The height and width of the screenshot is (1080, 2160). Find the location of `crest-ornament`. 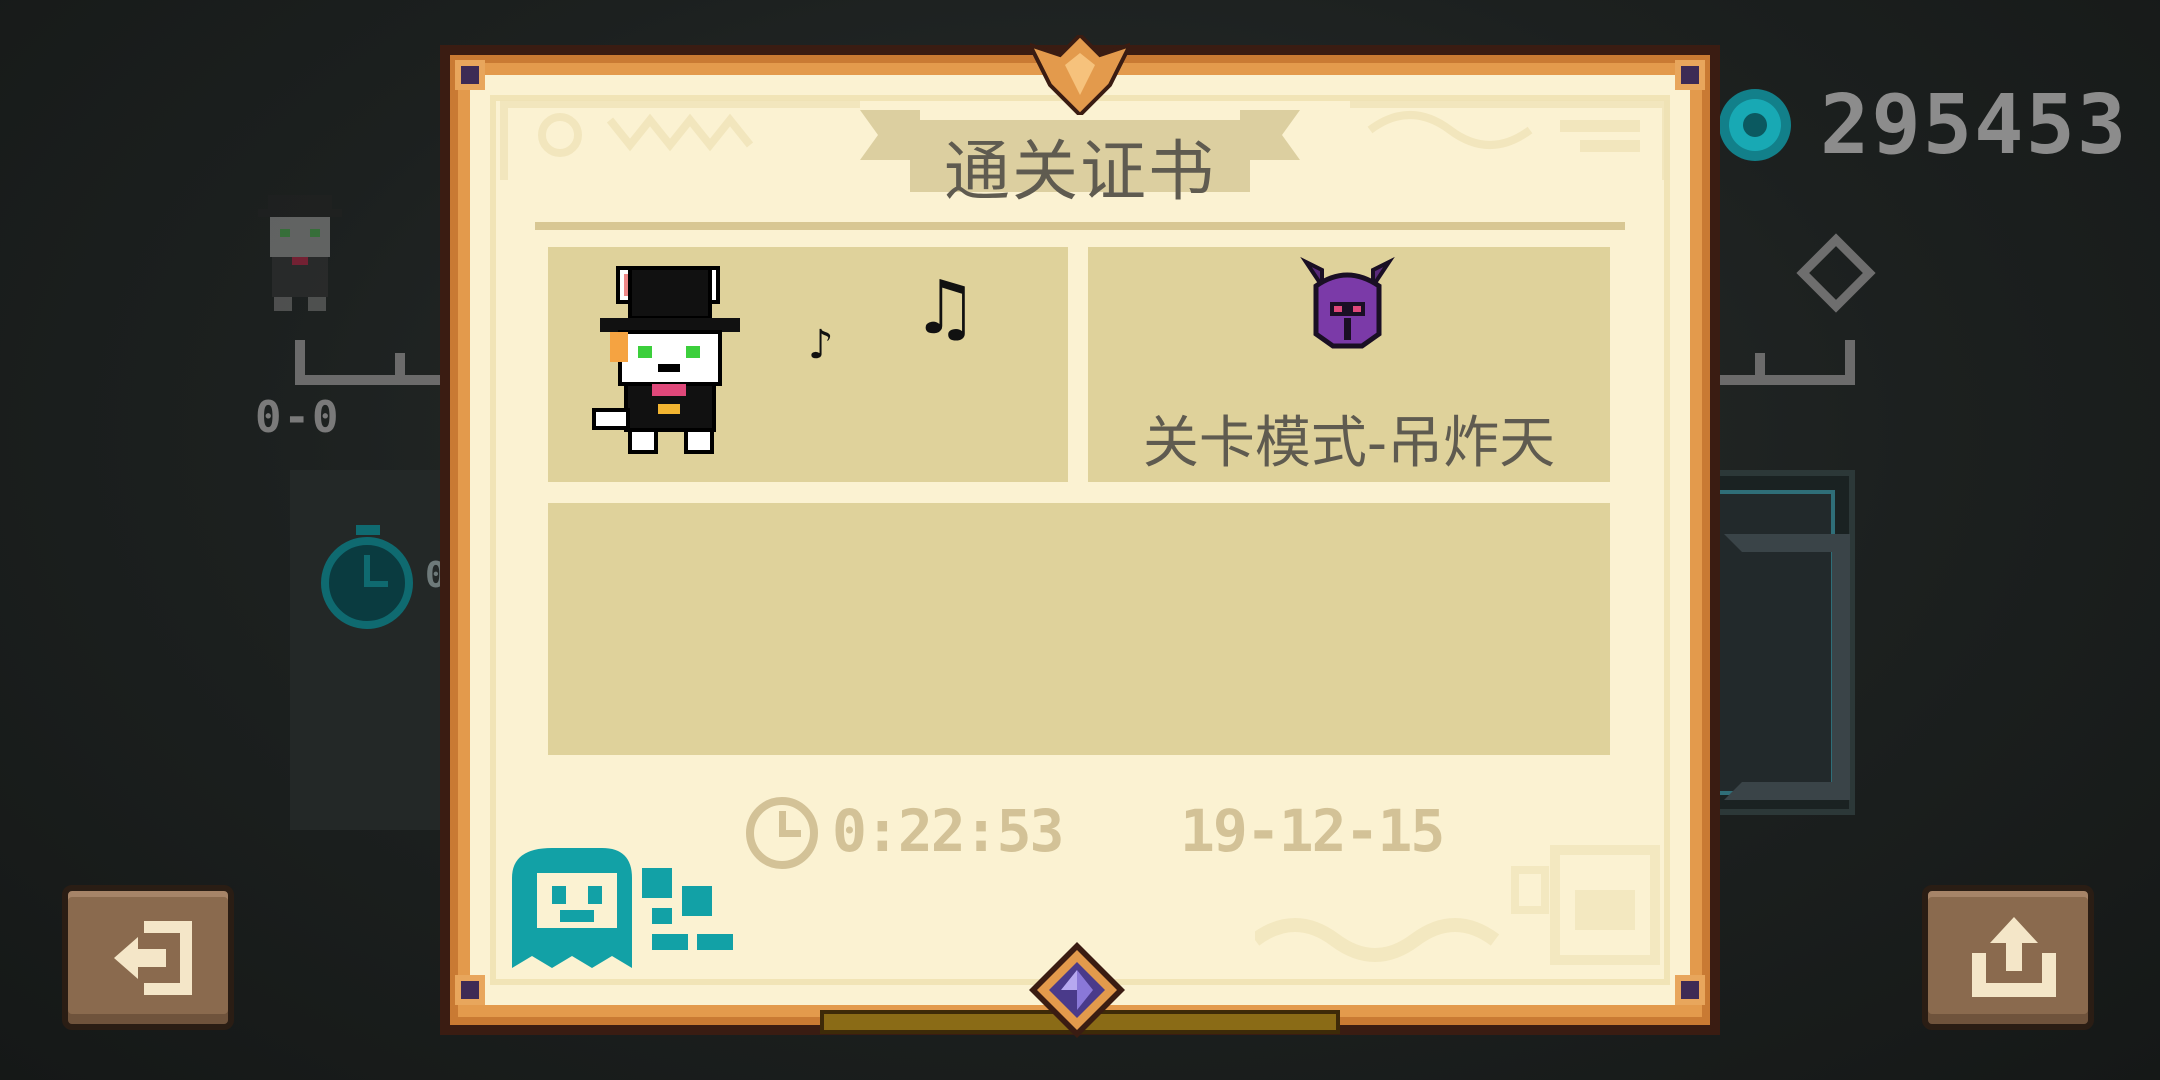

crest-ornament is located at coordinates (1080, 75).